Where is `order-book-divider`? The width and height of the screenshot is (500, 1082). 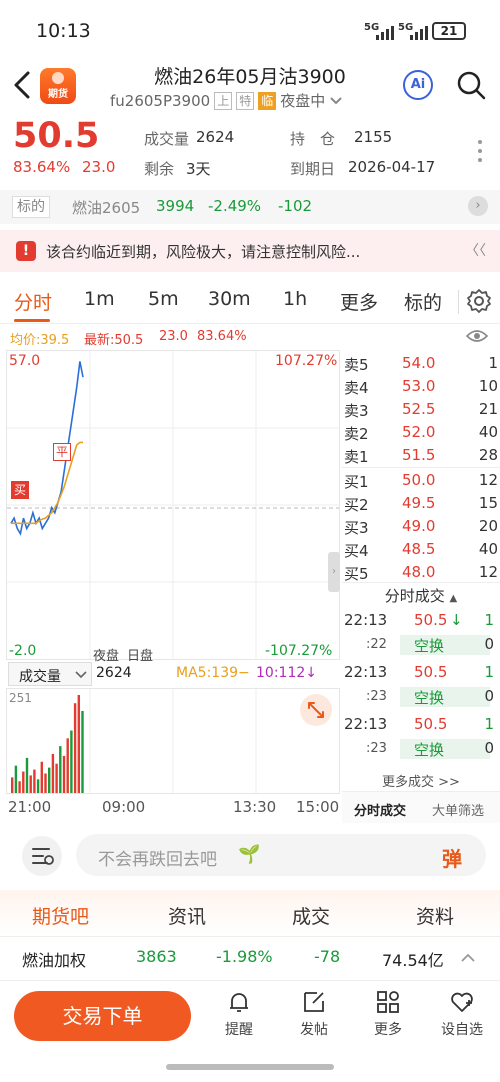
order-book-divider is located at coordinates (421, 467).